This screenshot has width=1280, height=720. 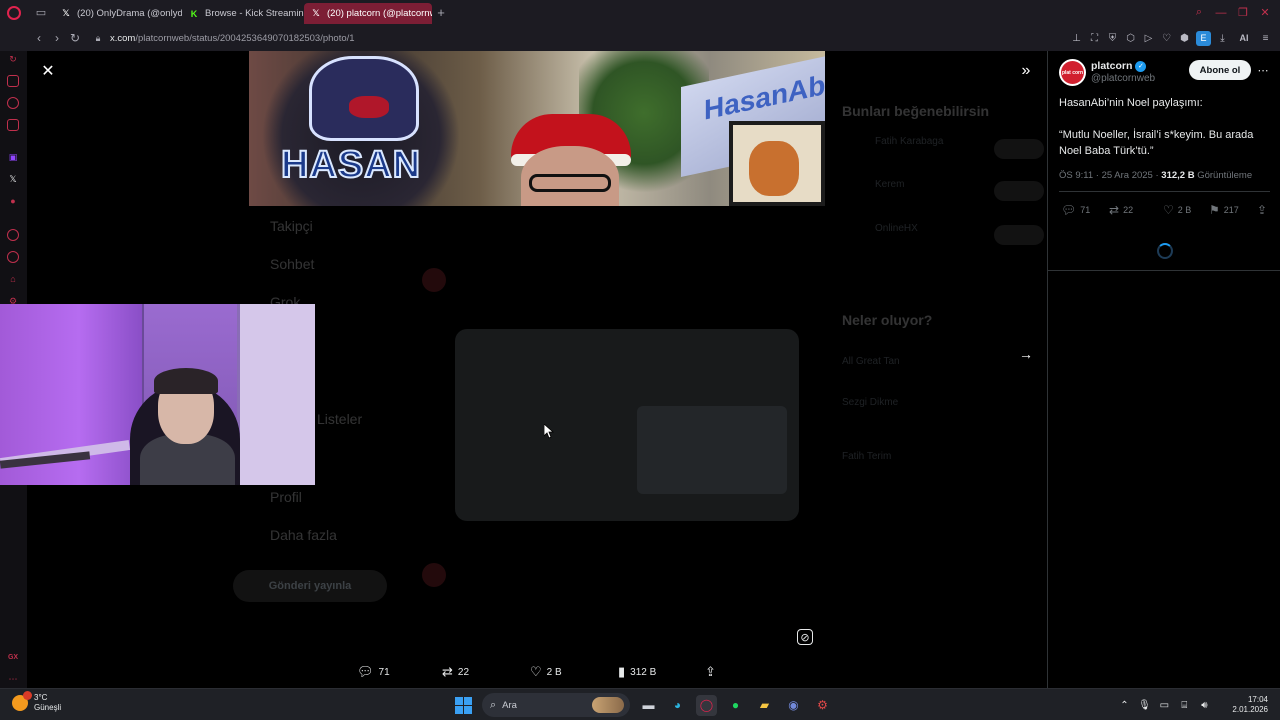 I want to click on trend-item: All Great Tan, so click(x=871, y=361).